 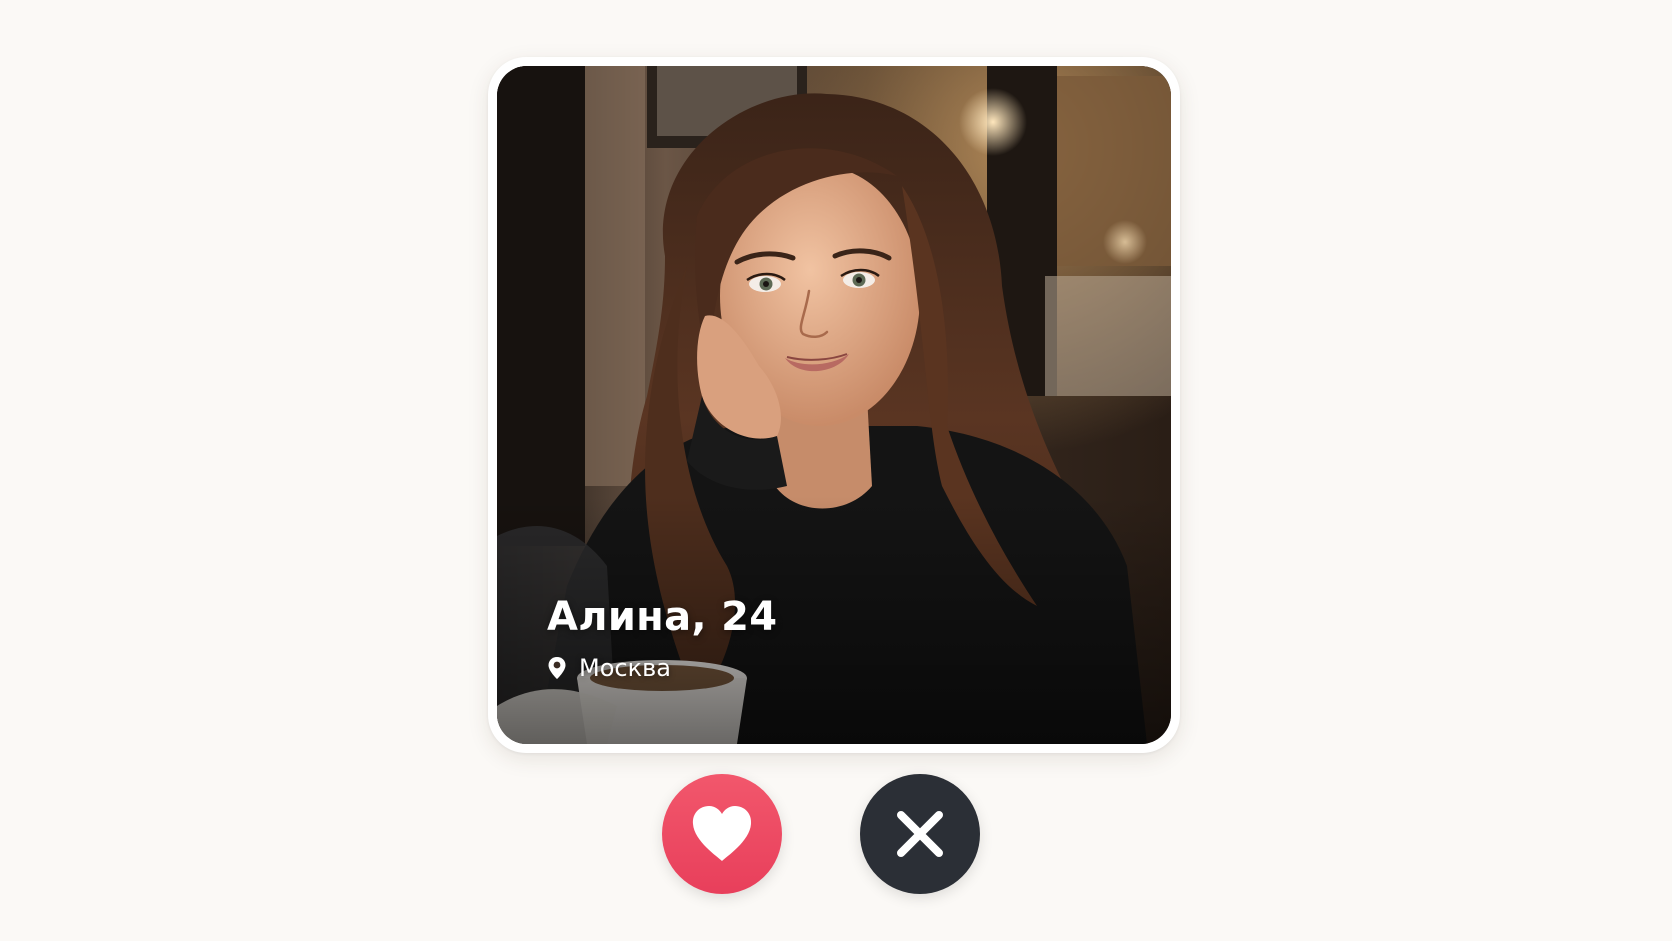 I want to click on profile-name-age: Алина, 24, so click(x=662, y=617).